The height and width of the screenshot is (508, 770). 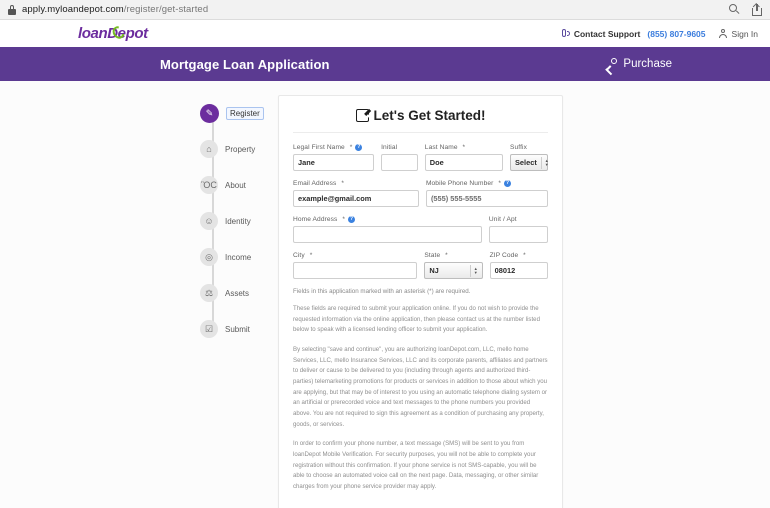 What do you see at coordinates (209, 185) in the screenshot?
I see `briefcase-icon: ὋC` at bounding box center [209, 185].